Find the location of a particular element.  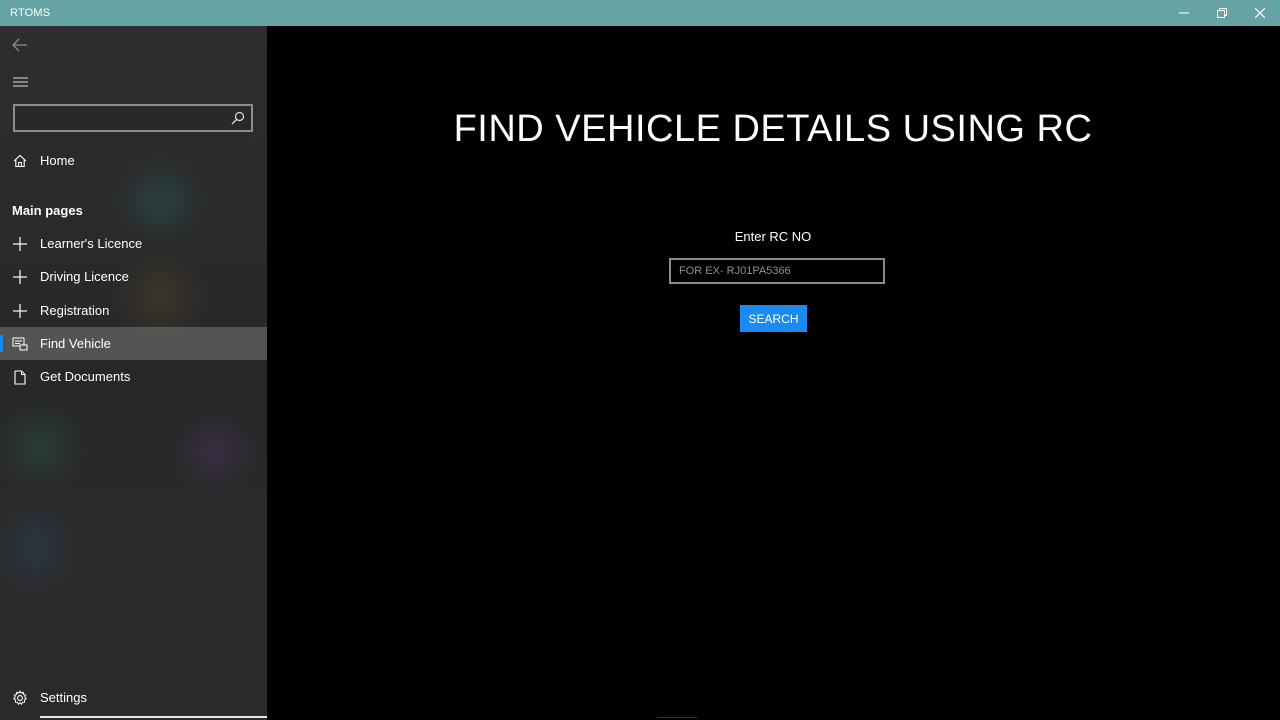

nav-item-label: Get Documents is located at coordinates (85, 376).